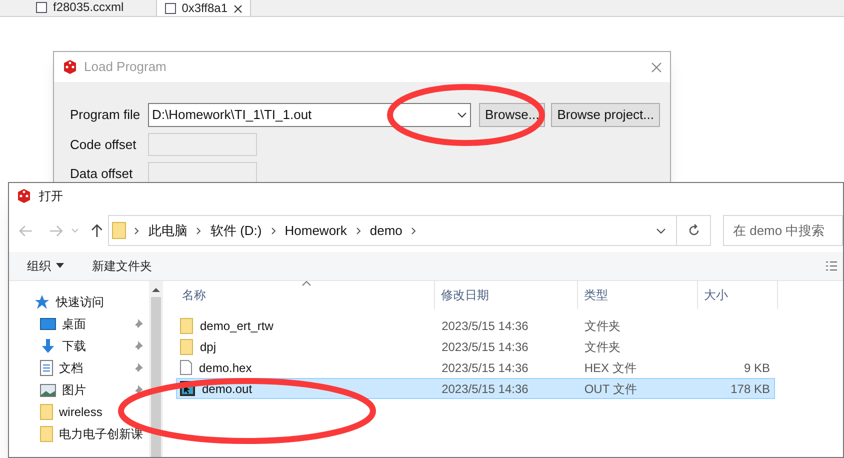  What do you see at coordinates (45, 265) in the screenshot?
I see `organize-menu-button: 组织` at bounding box center [45, 265].